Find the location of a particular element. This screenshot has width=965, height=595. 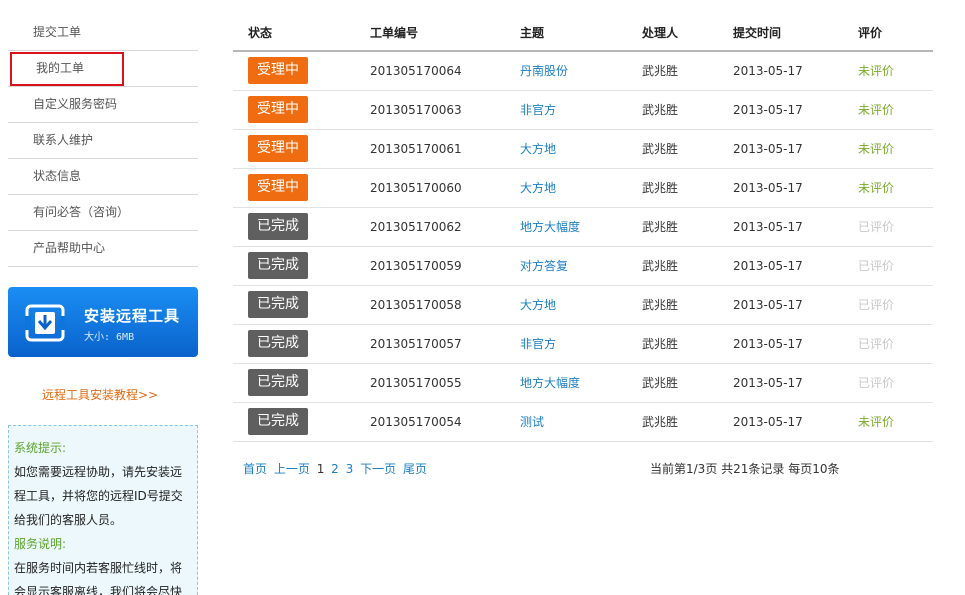

header-submit-time: 提交时间 is located at coordinates (780, 33).